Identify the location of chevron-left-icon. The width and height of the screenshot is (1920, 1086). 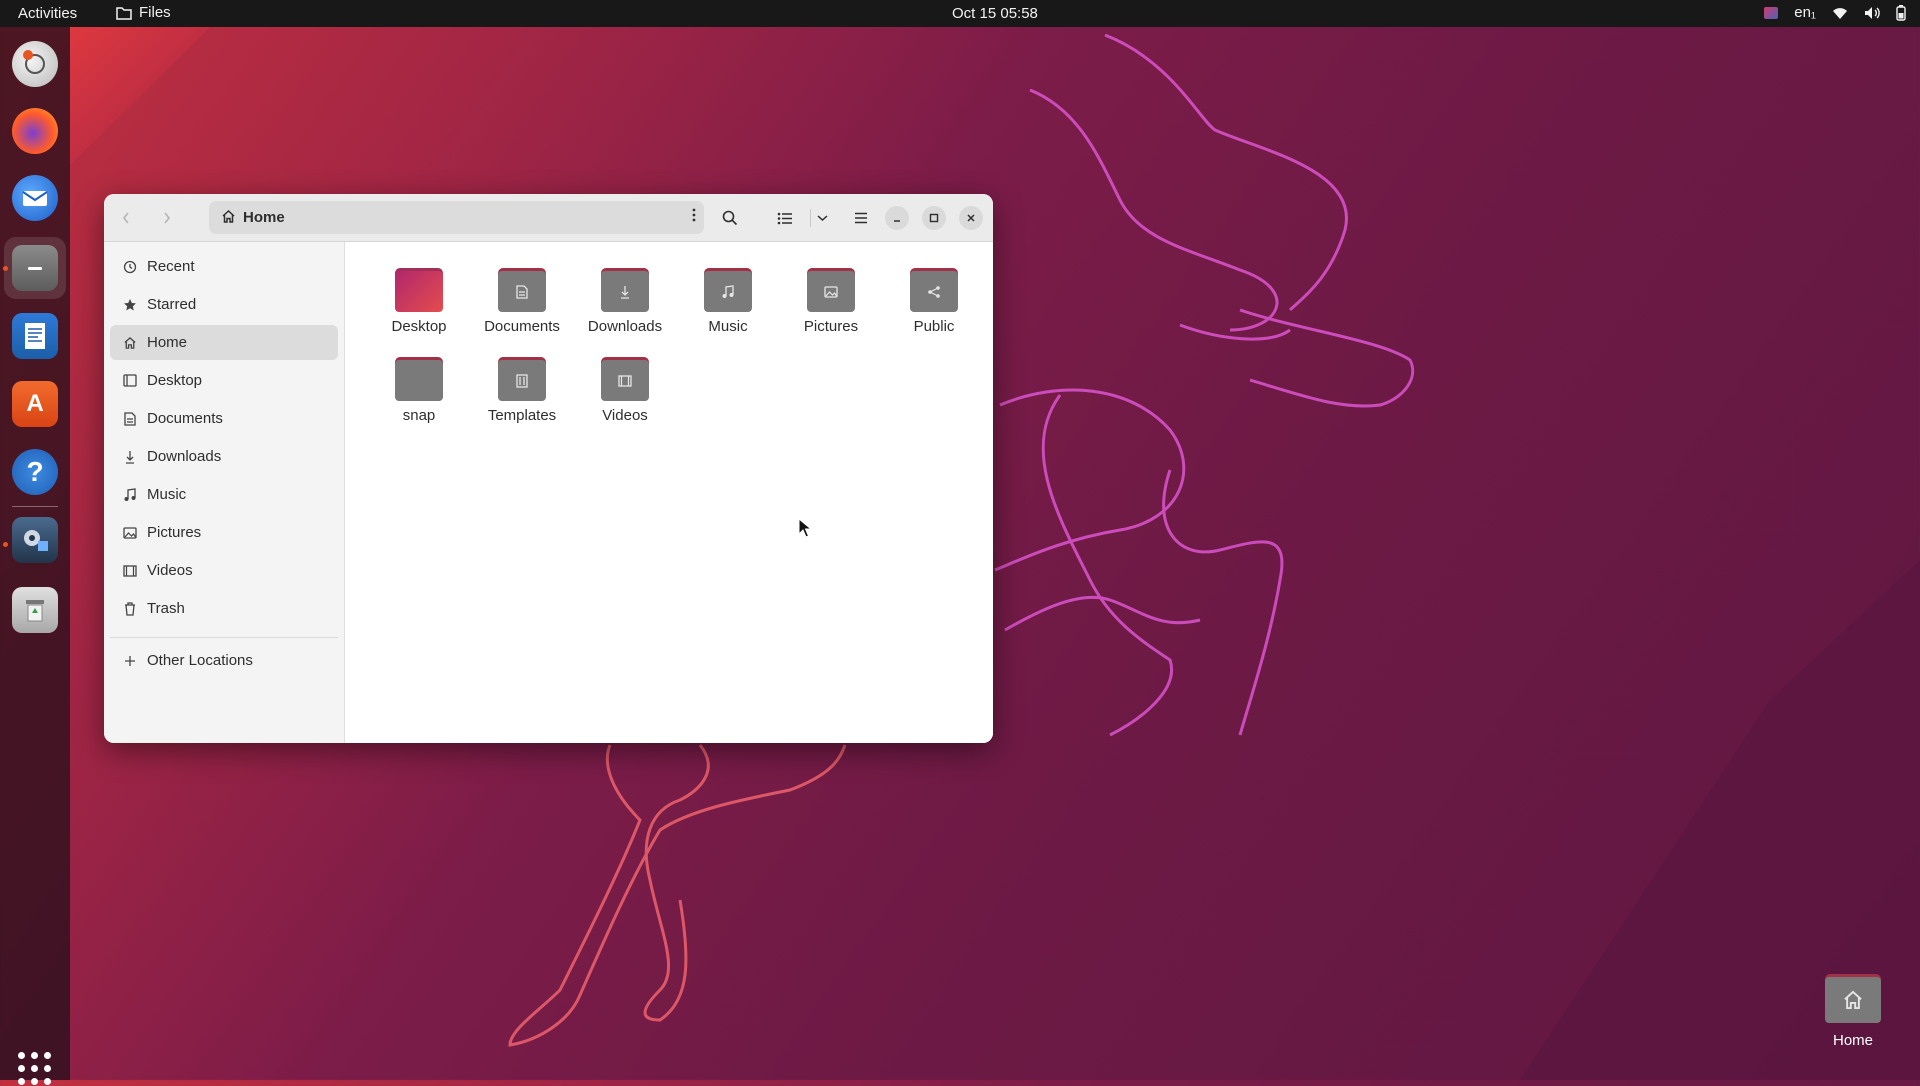
(125, 218).